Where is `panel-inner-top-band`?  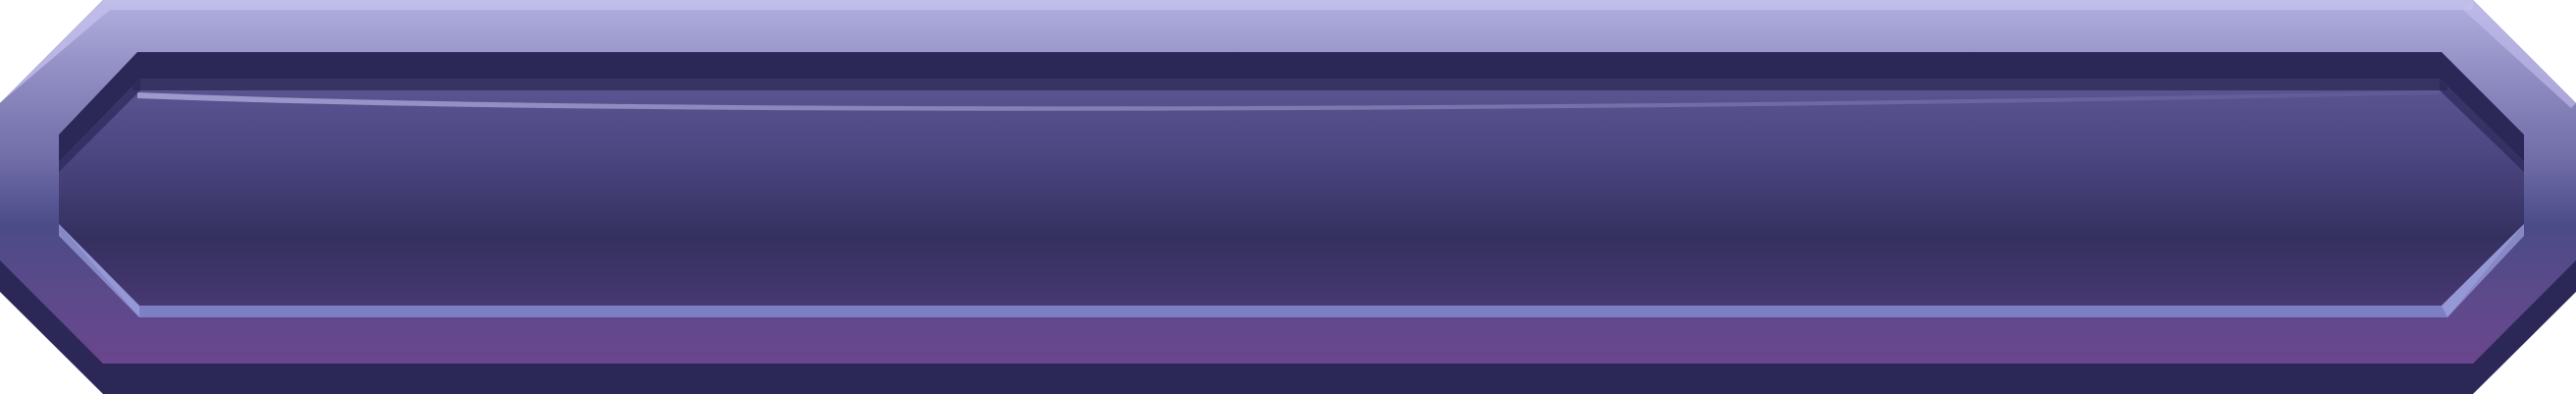 panel-inner-top-band is located at coordinates (1289, 84).